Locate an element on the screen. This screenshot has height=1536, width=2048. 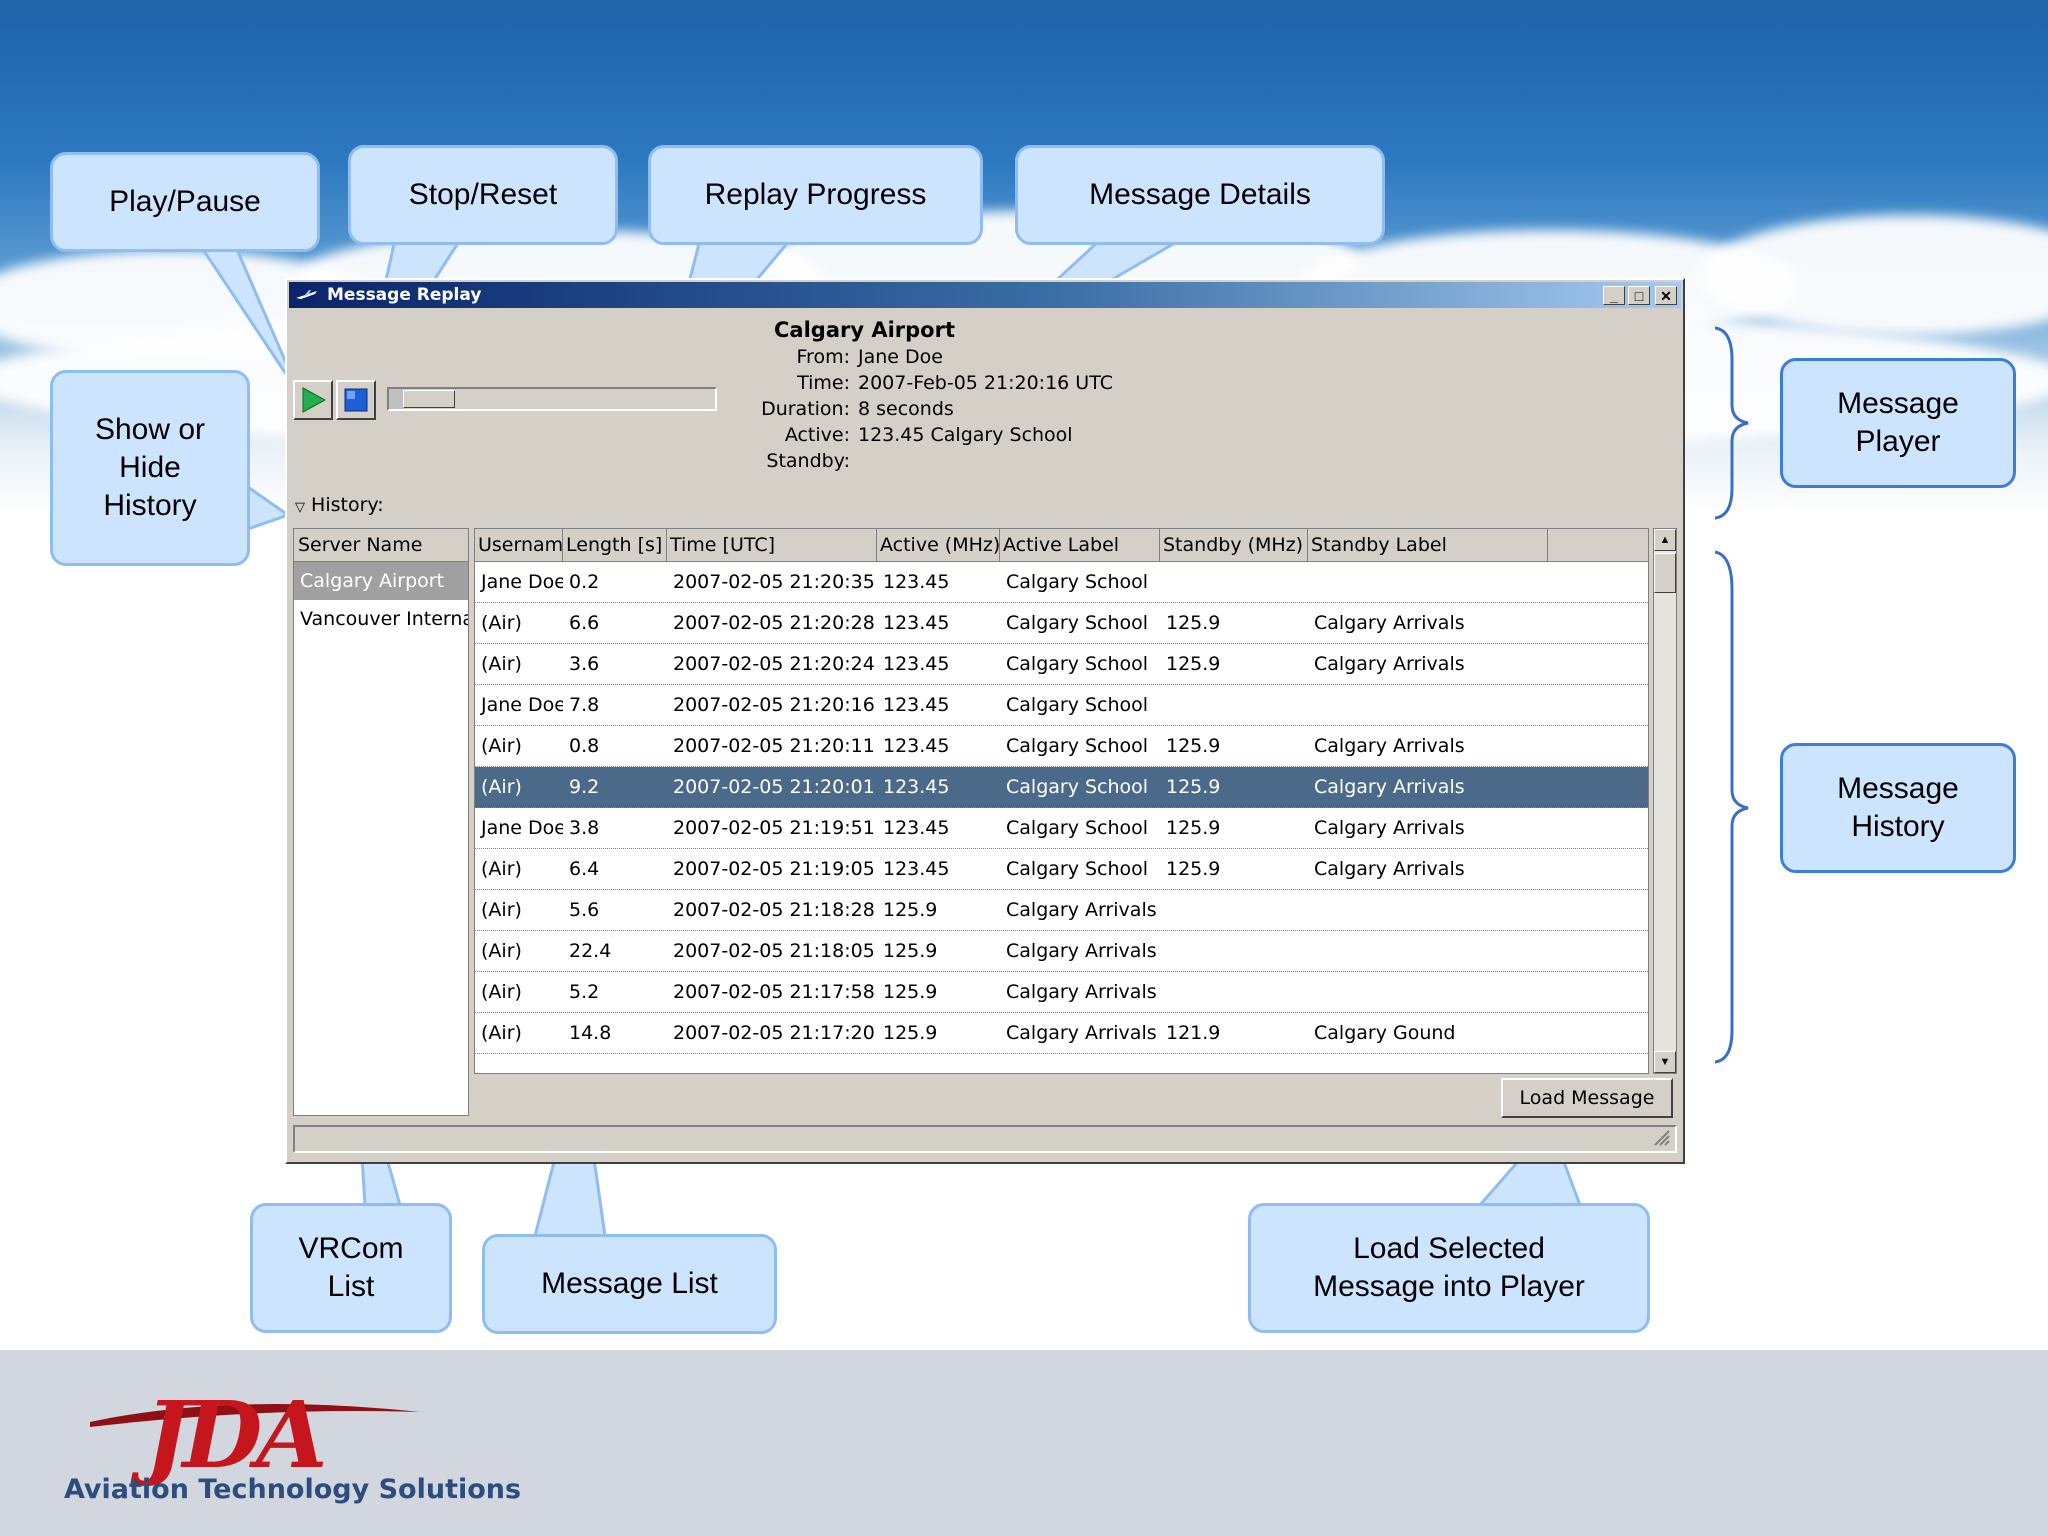
server-name-header: Server Name is located at coordinates (381, 545).